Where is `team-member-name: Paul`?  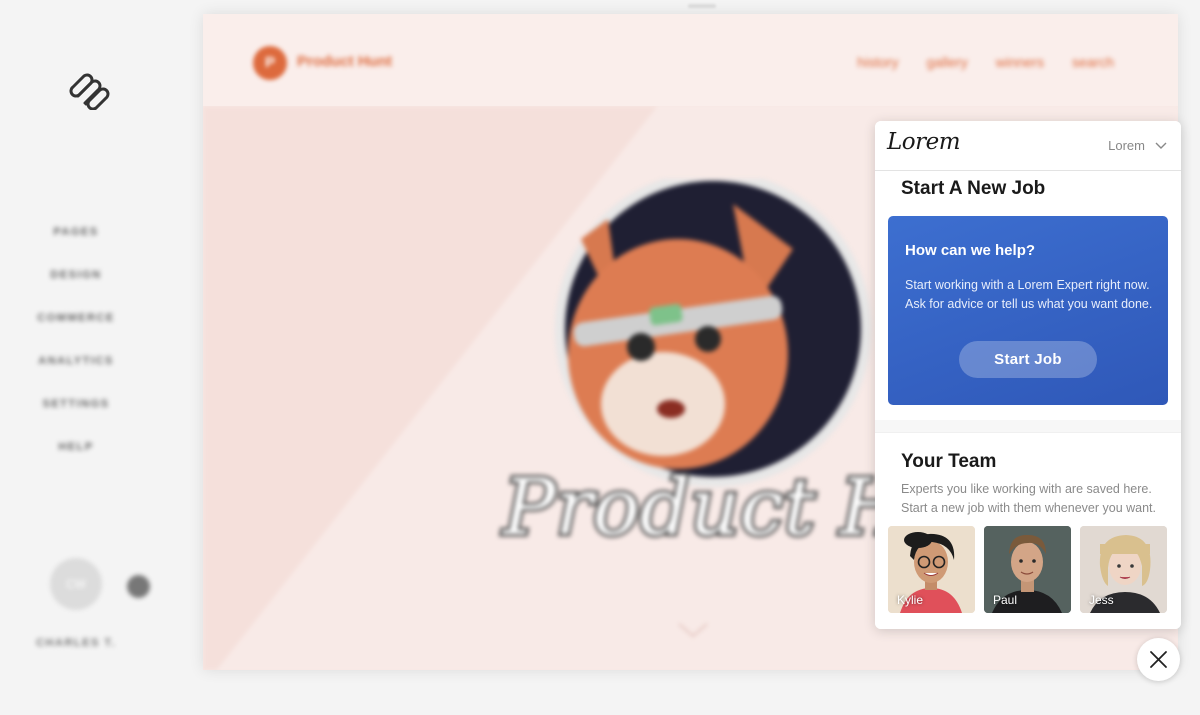 team-member-name: Paul is located at coordinates (1005, 600).